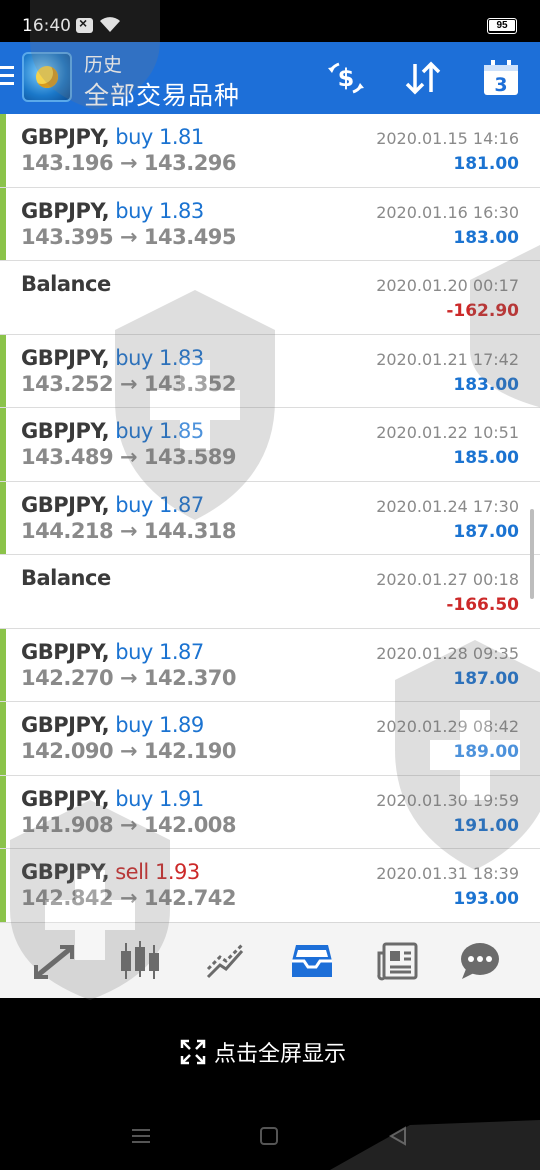 This screenshot has height=1170, width=540. Describe the element at coordinates (162, 94) in the screenshot. I see `symbol-filter: 全部交易品种` at that location.